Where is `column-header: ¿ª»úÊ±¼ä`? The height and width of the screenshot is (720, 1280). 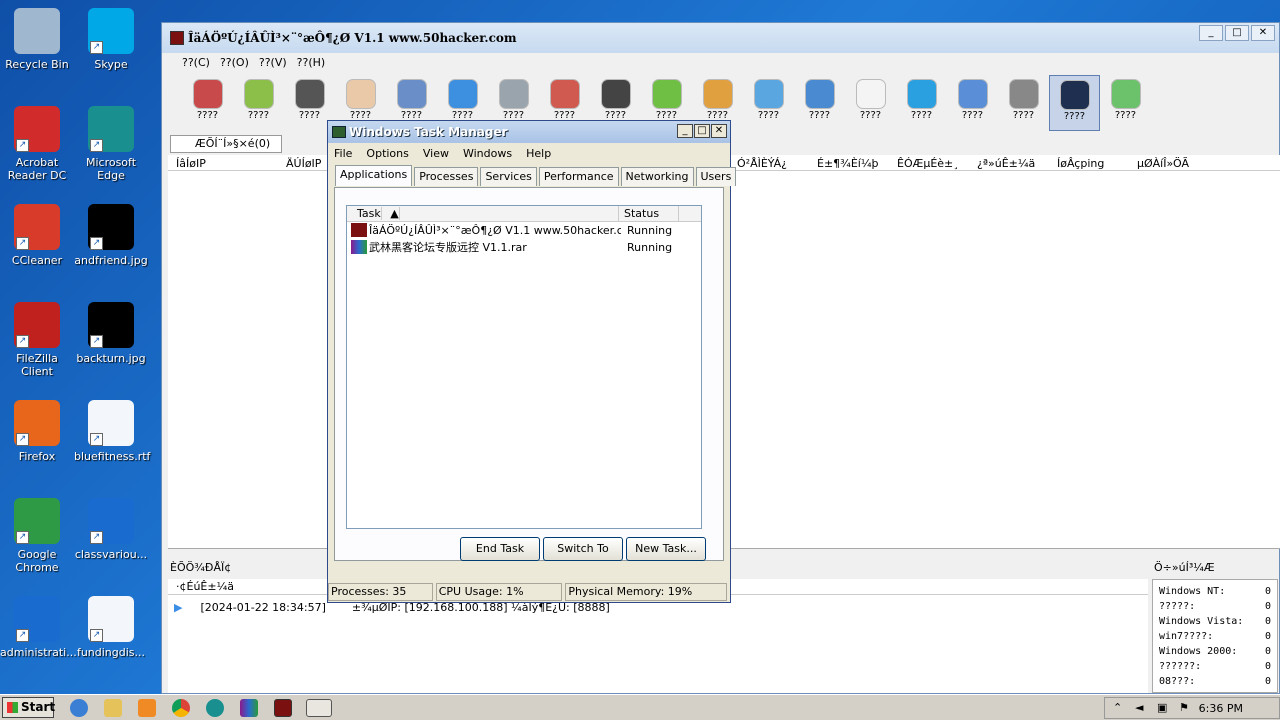
column-header: ¿ª»úÊ±¼ä is located at coordinates (1006, 163).